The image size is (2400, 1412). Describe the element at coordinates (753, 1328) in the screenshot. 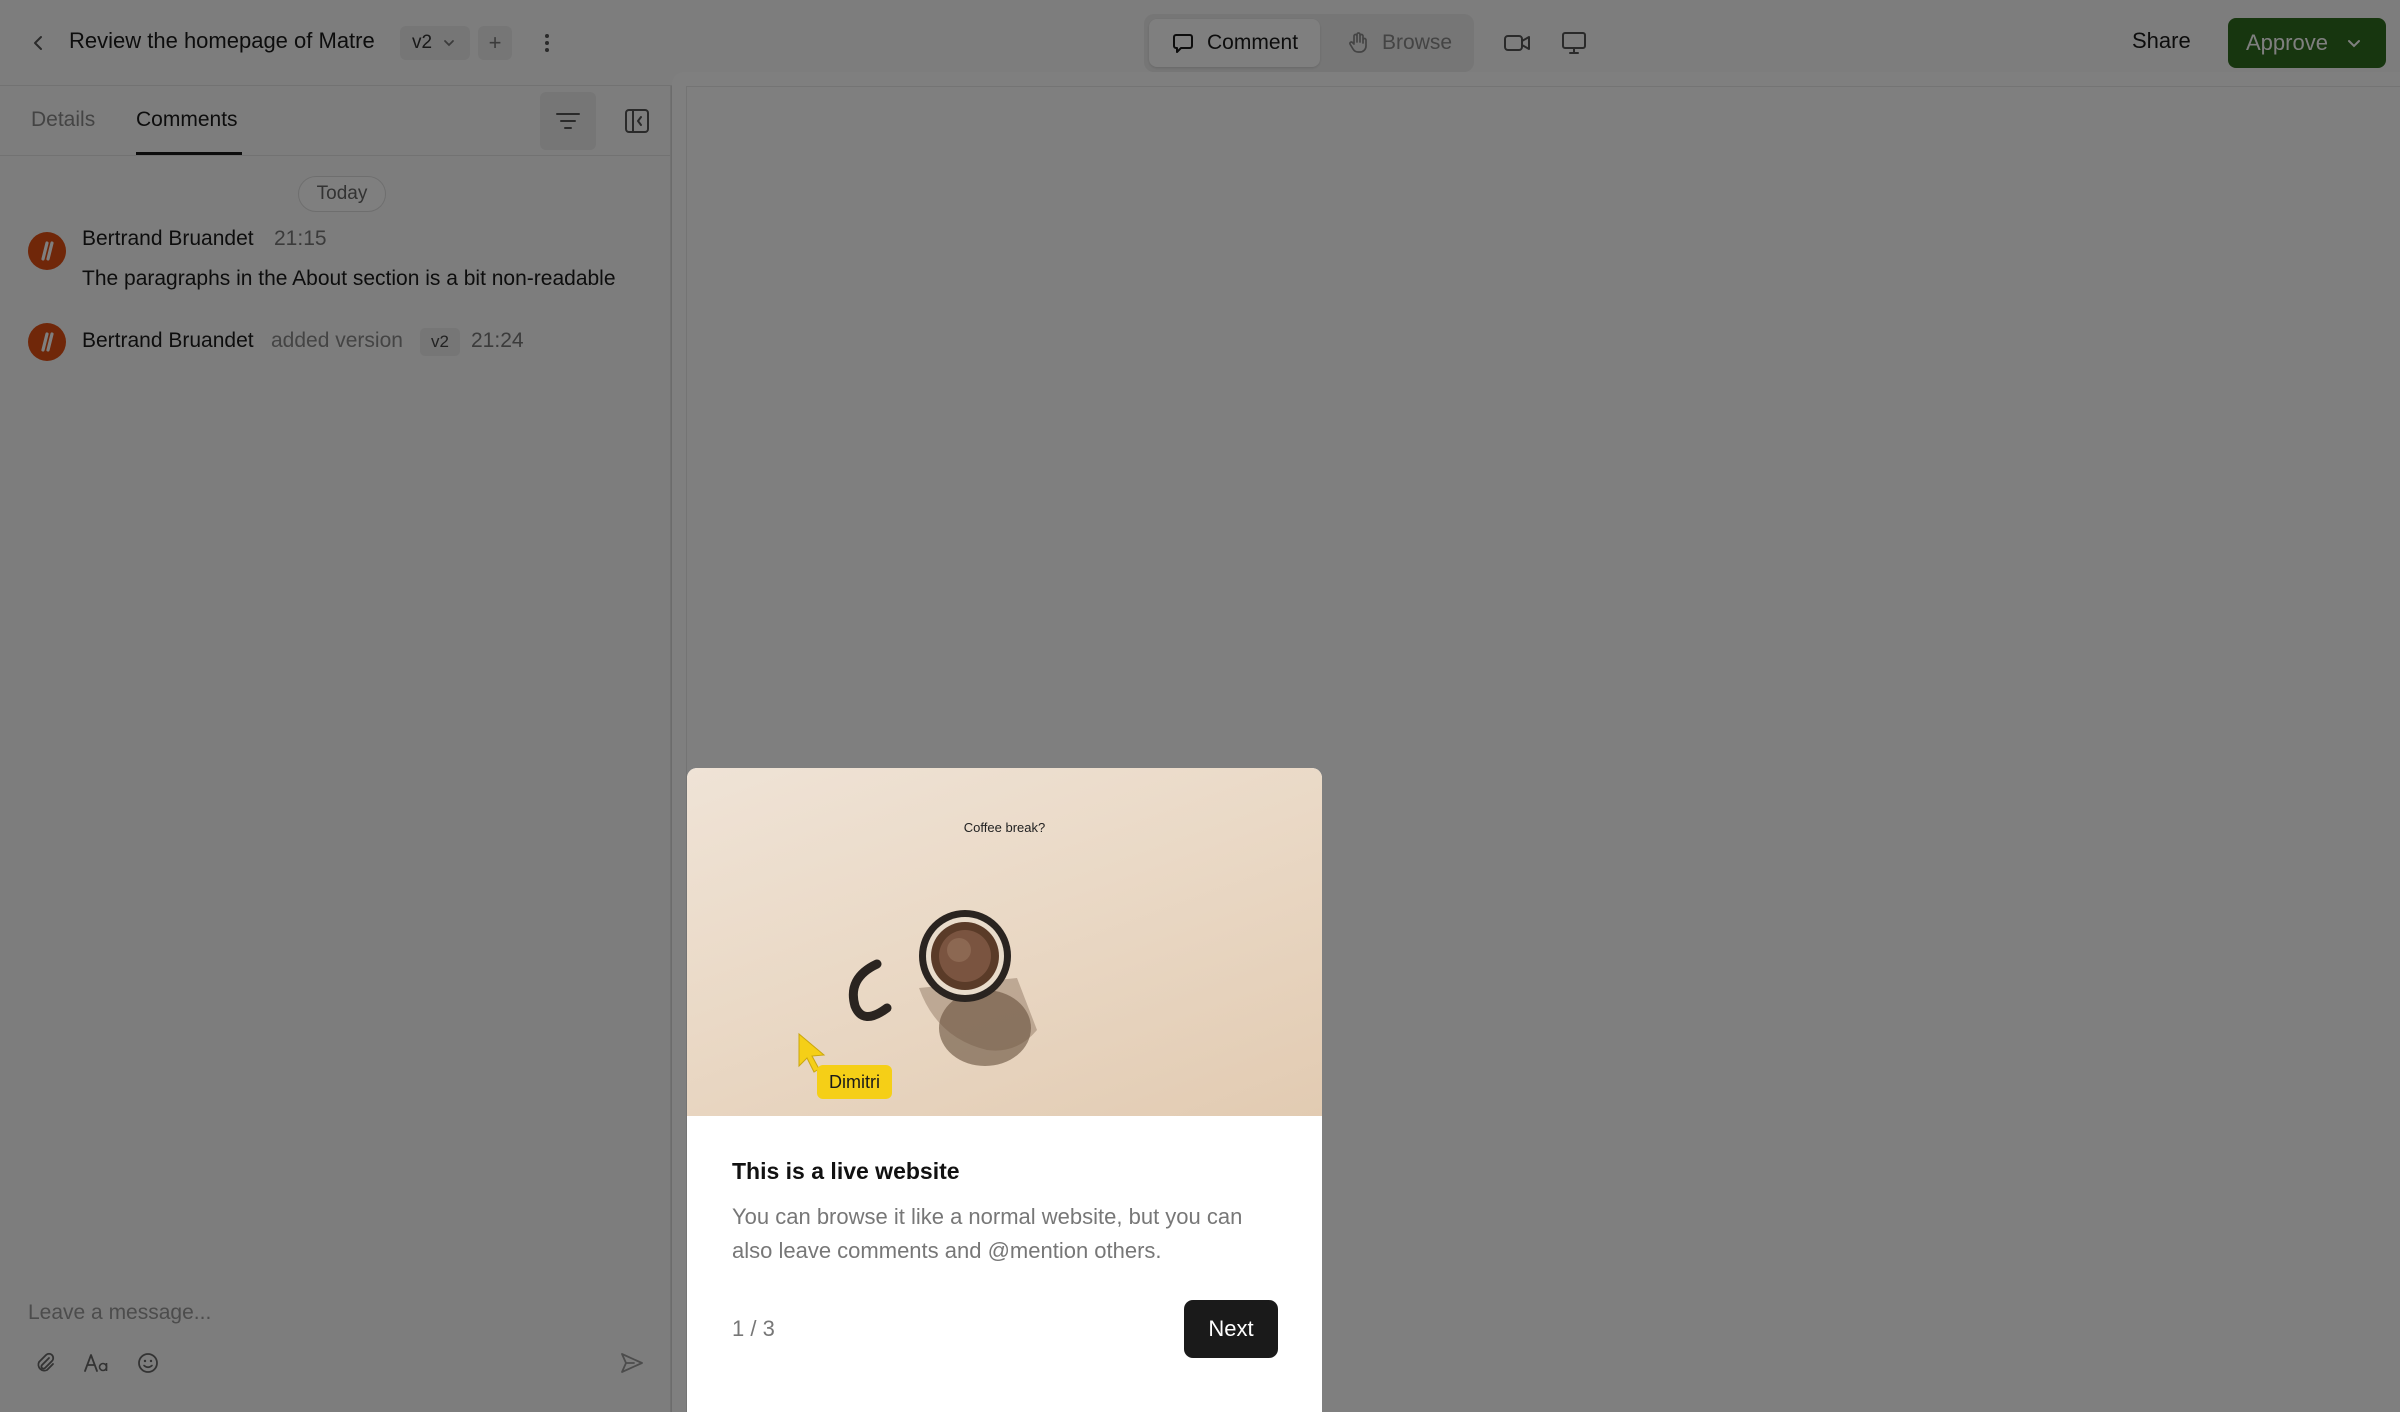

I see `onboarding-step-counter: 1 / 3` at that location.